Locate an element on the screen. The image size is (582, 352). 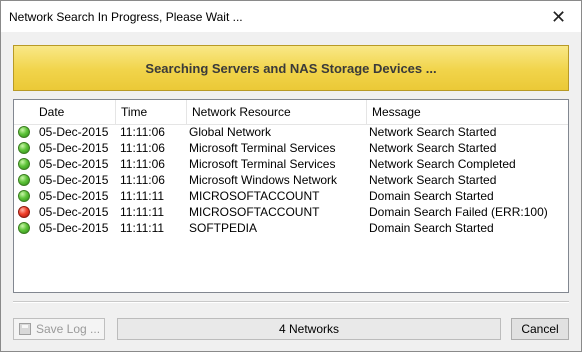
status-field: 4 Networks is located at coordinates (309, 329).